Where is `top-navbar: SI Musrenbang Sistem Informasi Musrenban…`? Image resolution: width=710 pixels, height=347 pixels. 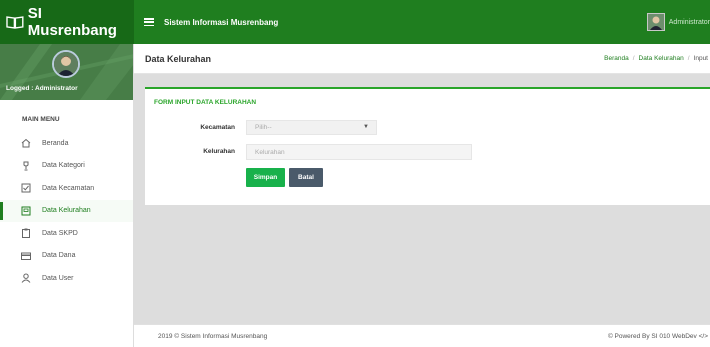 top-navbar: SI Musrenbang Sistem Informasi Musrenban… is located at coordinates (355, 22).